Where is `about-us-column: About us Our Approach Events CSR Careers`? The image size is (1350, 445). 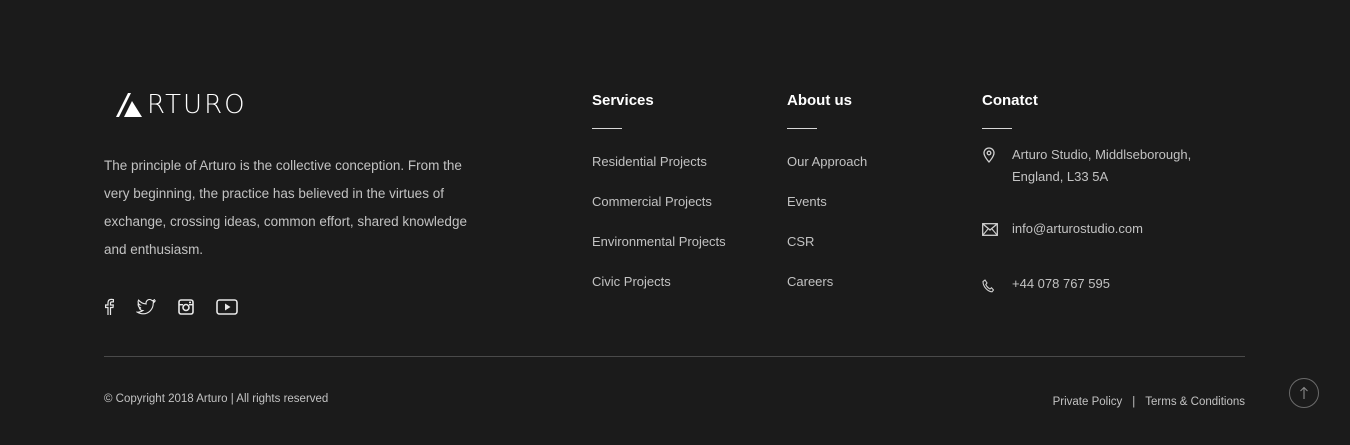 about-us-column: About us Our Approach Events CSR Careers is located at coordinates (827, 202).